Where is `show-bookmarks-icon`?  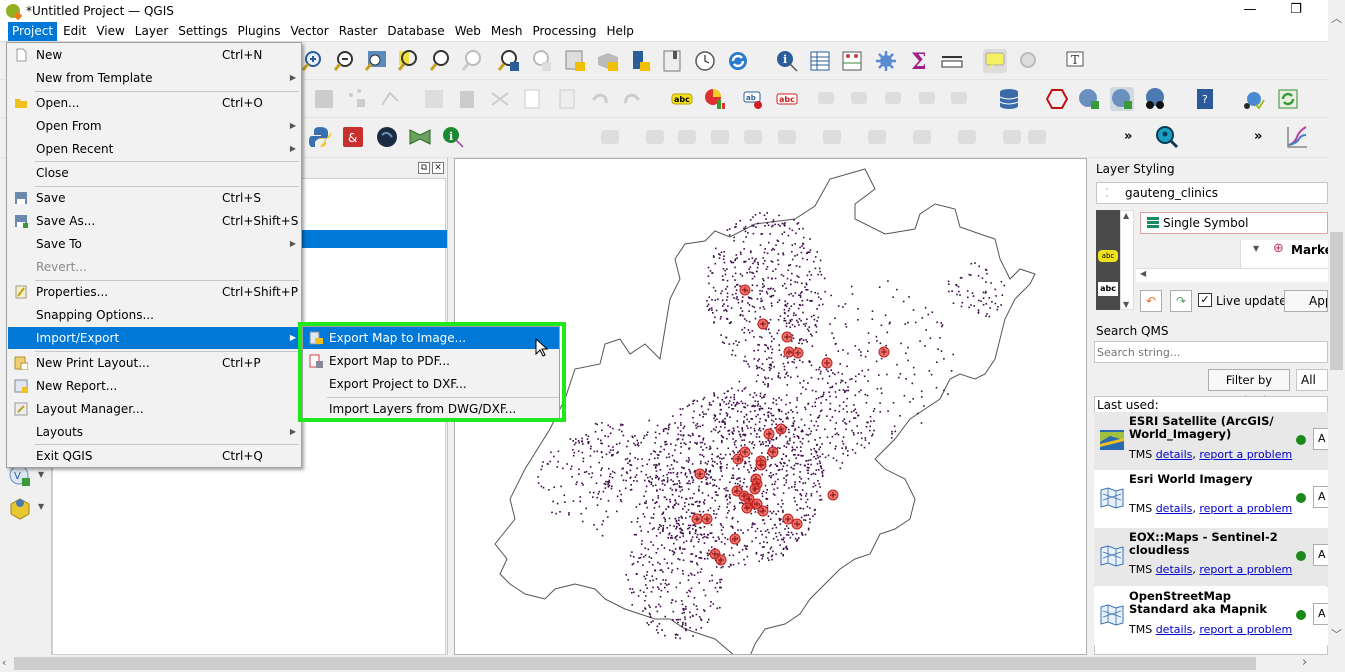 show-bookmarks-icon is located at coordinates (672, 61).